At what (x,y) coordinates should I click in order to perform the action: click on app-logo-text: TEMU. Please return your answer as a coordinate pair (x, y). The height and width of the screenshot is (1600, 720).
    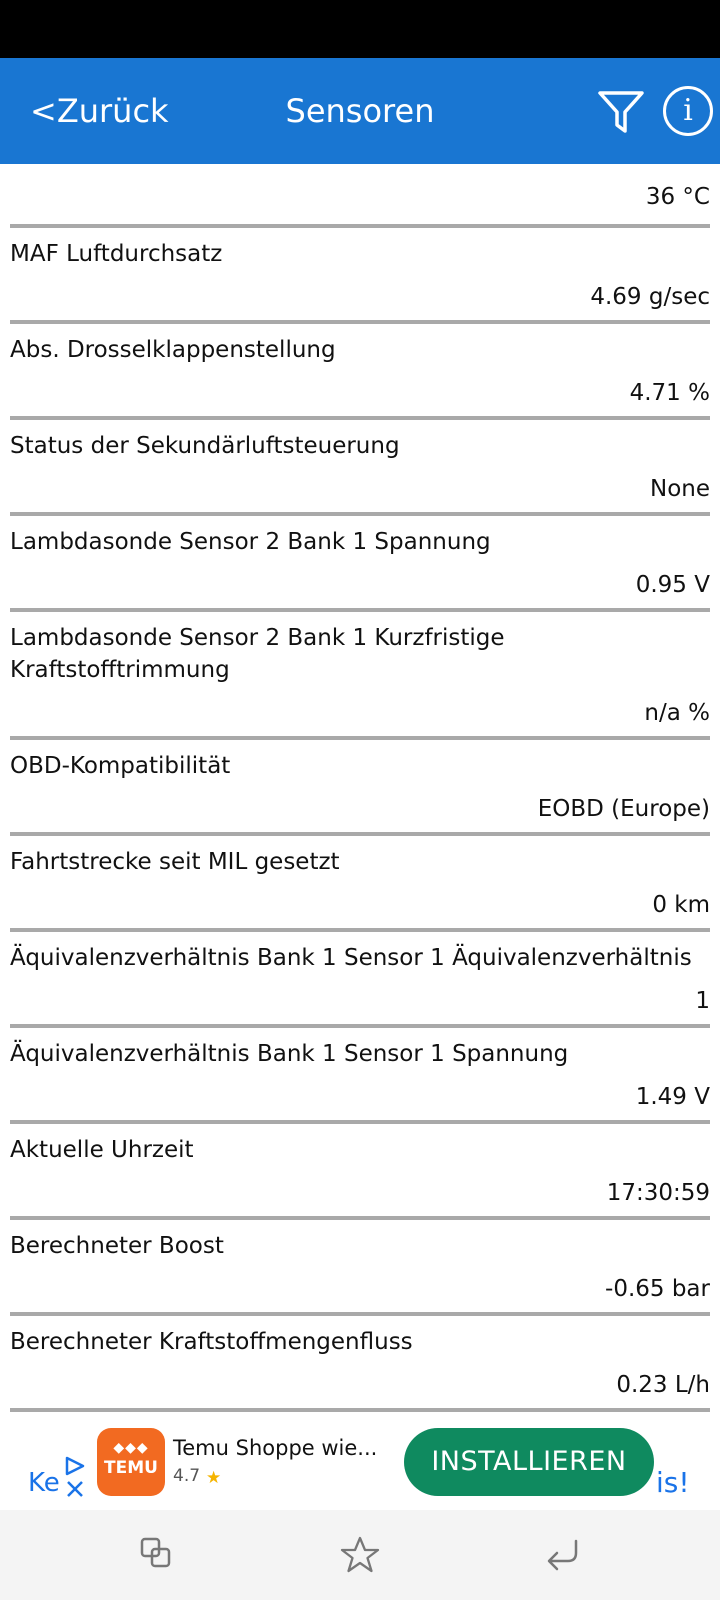
    Looking at the image, I should click on (131, 1468).